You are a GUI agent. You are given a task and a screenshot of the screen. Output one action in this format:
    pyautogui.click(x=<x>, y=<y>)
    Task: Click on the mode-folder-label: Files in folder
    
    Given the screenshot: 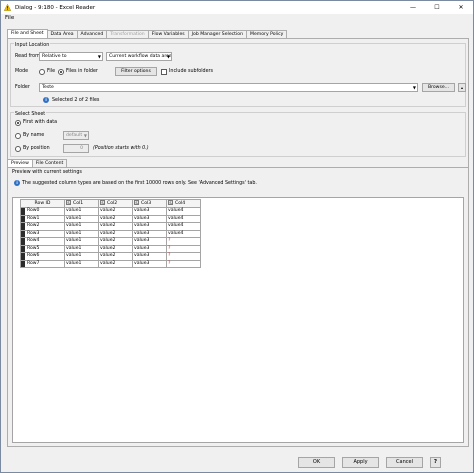 What is the action you would take?
    pyautogui.click(x=82, y=71)
    